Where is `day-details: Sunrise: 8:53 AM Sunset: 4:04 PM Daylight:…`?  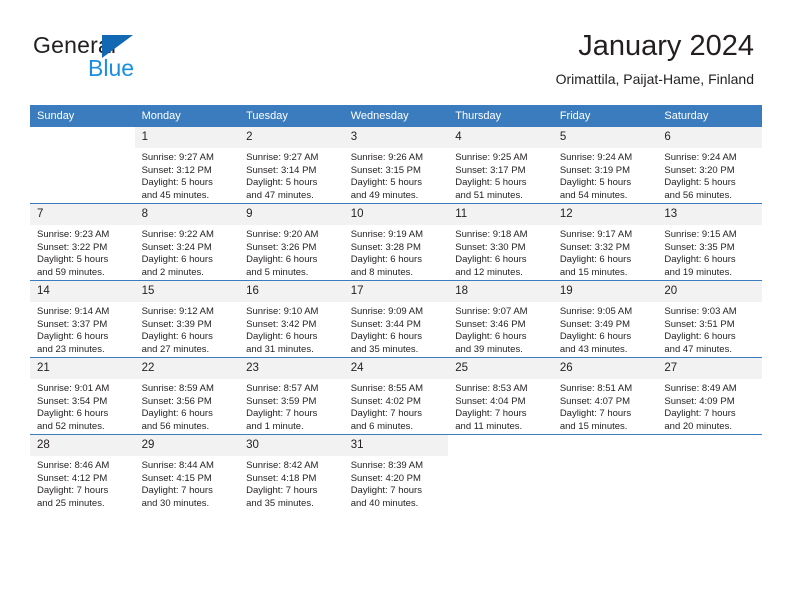 day-details: Sunrise: 8:53 AM Sunset: 4:04 PM Daylight:… is located at coordinates (500, 406).